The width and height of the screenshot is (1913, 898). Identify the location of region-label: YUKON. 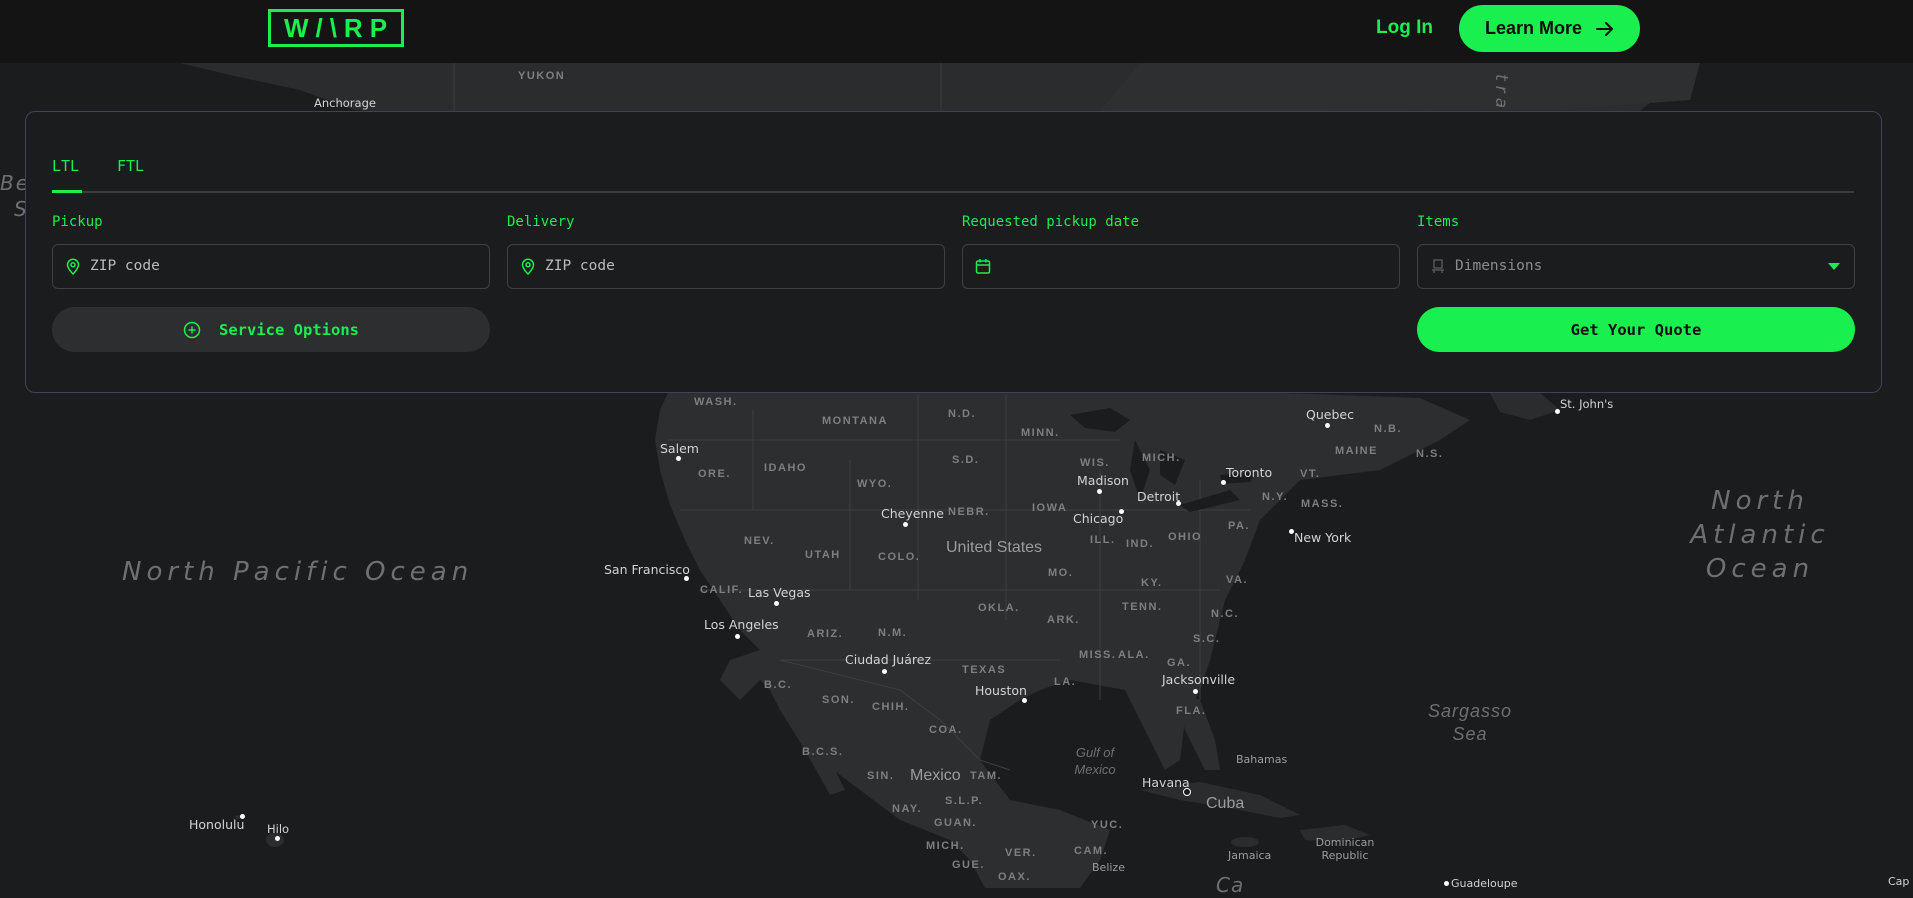
(542, 76).